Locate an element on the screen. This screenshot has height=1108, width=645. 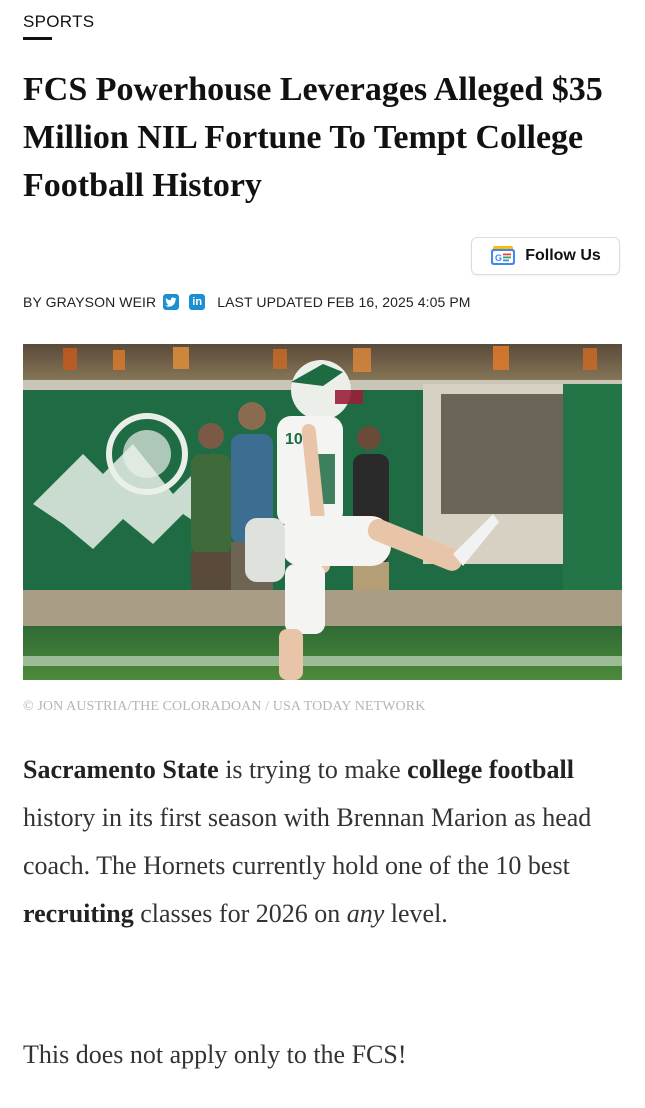
bold-sacramento-state: Sacramento State is located at coordinates (121, 769).